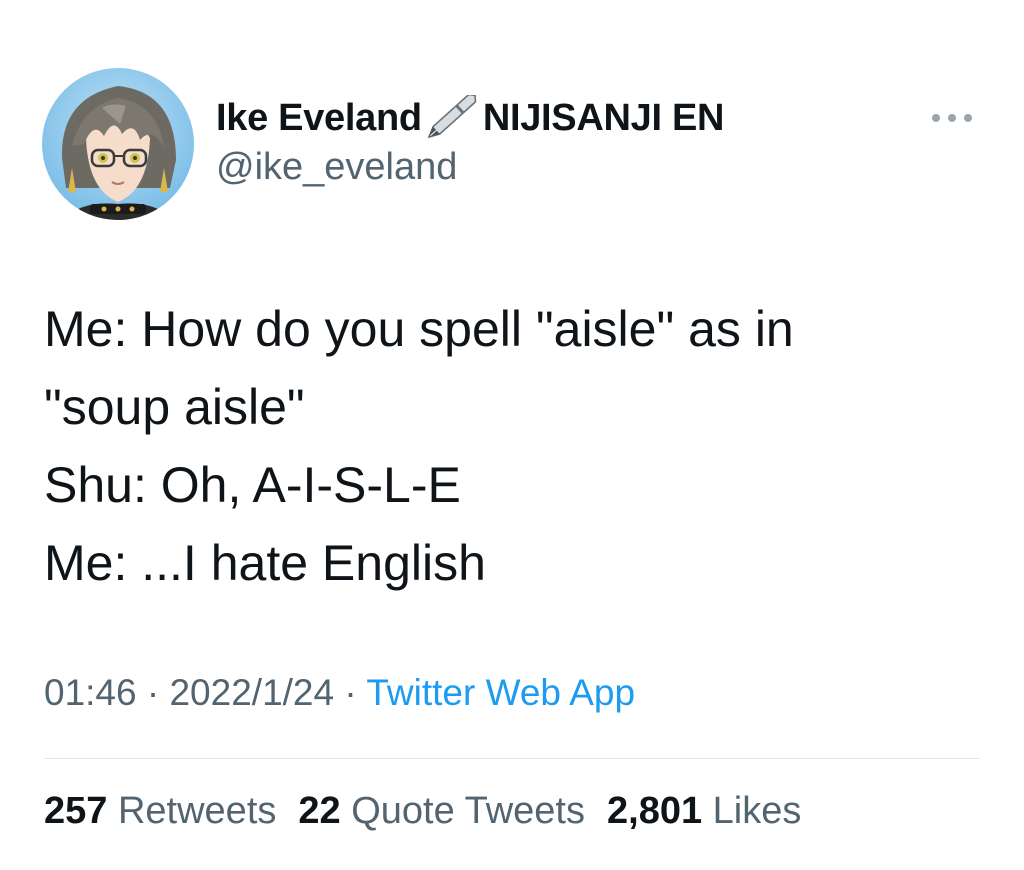  I want to click on tweet-time: 01:46, so click(90, 692).